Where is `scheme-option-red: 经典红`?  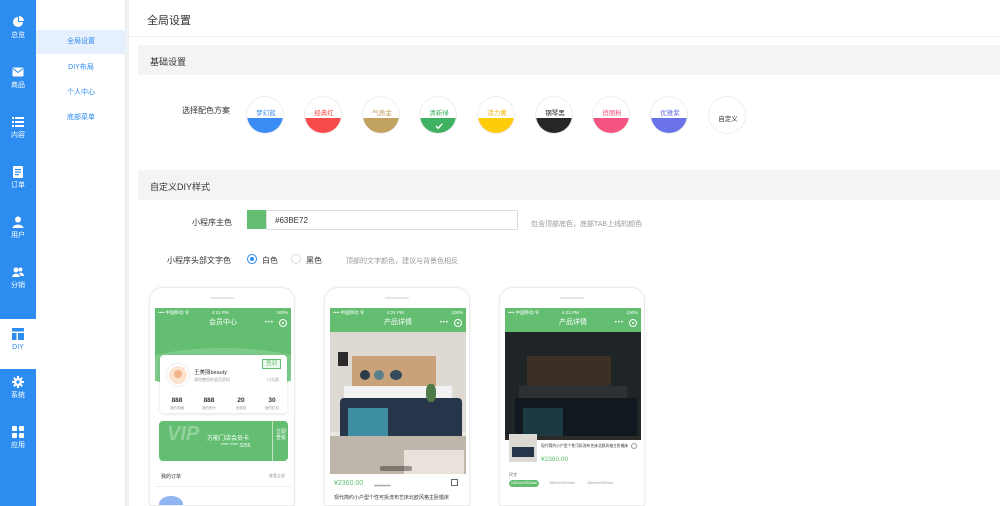 scheme-option-red: 经典红 is located at coordinates (323, 115).